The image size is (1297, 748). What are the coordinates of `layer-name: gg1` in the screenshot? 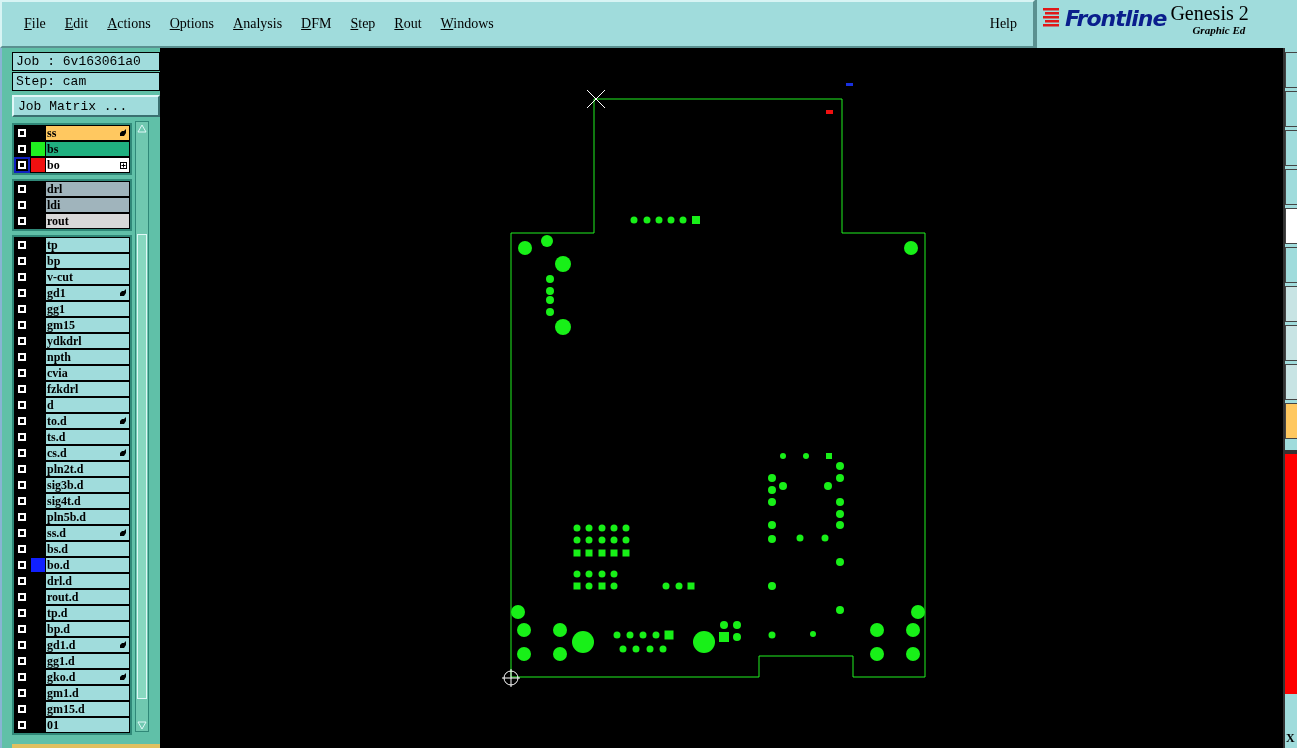 It's located at (87, 309).